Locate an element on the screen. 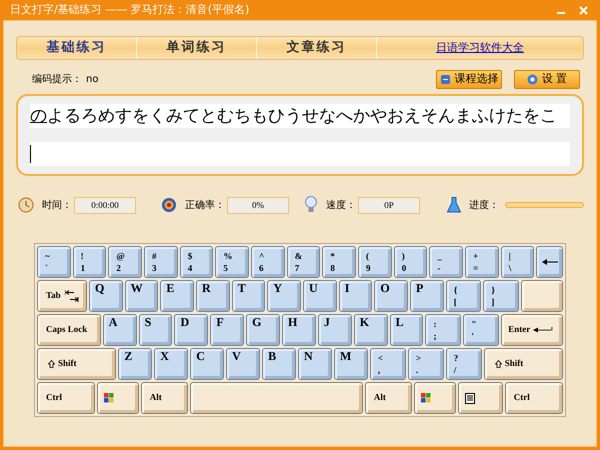 Image resolution: width=600 pixels, height=450 pixels. symbol-key: * 8 is located at coordinates (339, 262).